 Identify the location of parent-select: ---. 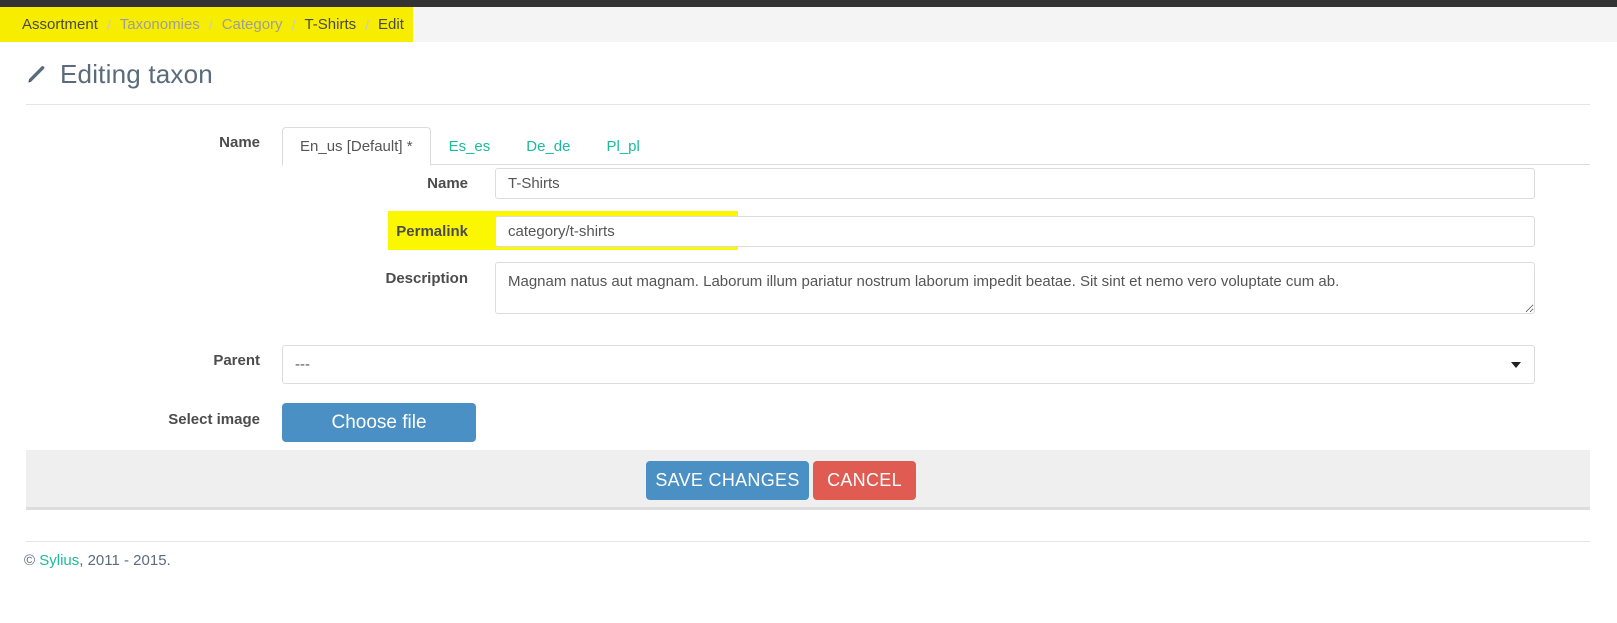
(908, 364).